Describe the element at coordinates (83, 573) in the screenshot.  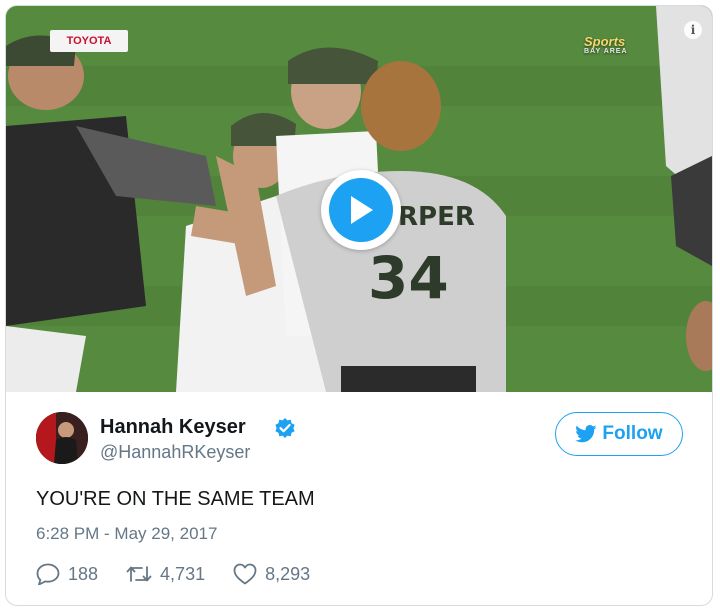
I see `reply-count: 188` at that location.